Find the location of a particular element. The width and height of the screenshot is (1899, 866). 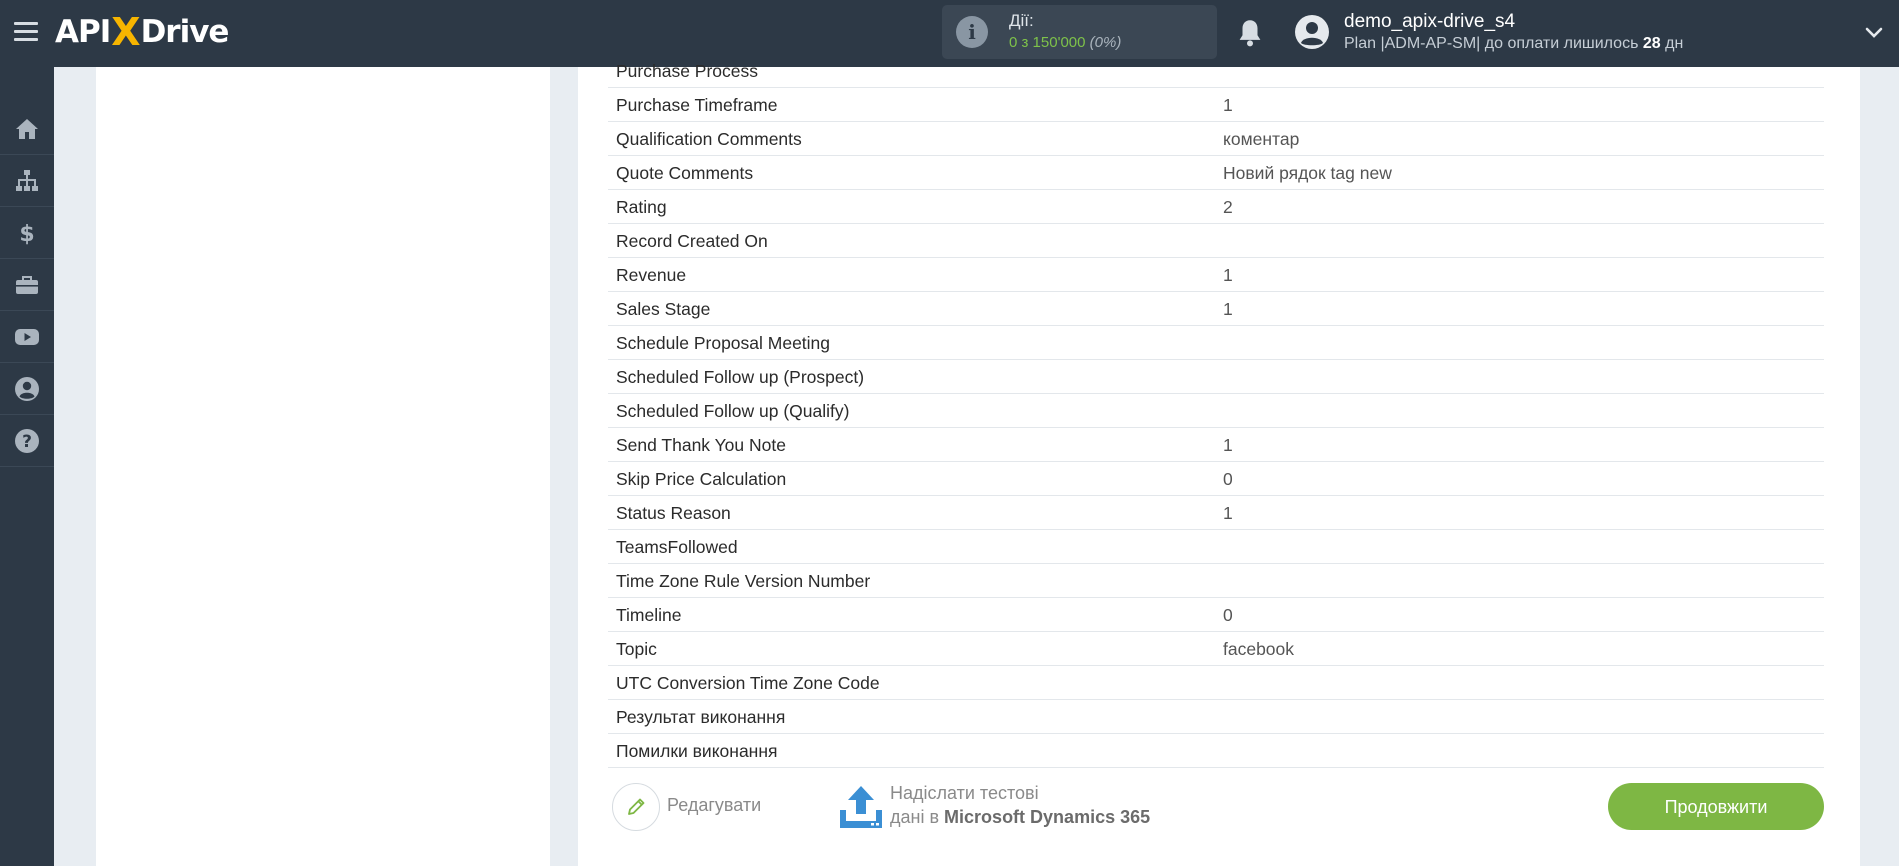

sidebar-item-profile is located at coordinates (27, 389).